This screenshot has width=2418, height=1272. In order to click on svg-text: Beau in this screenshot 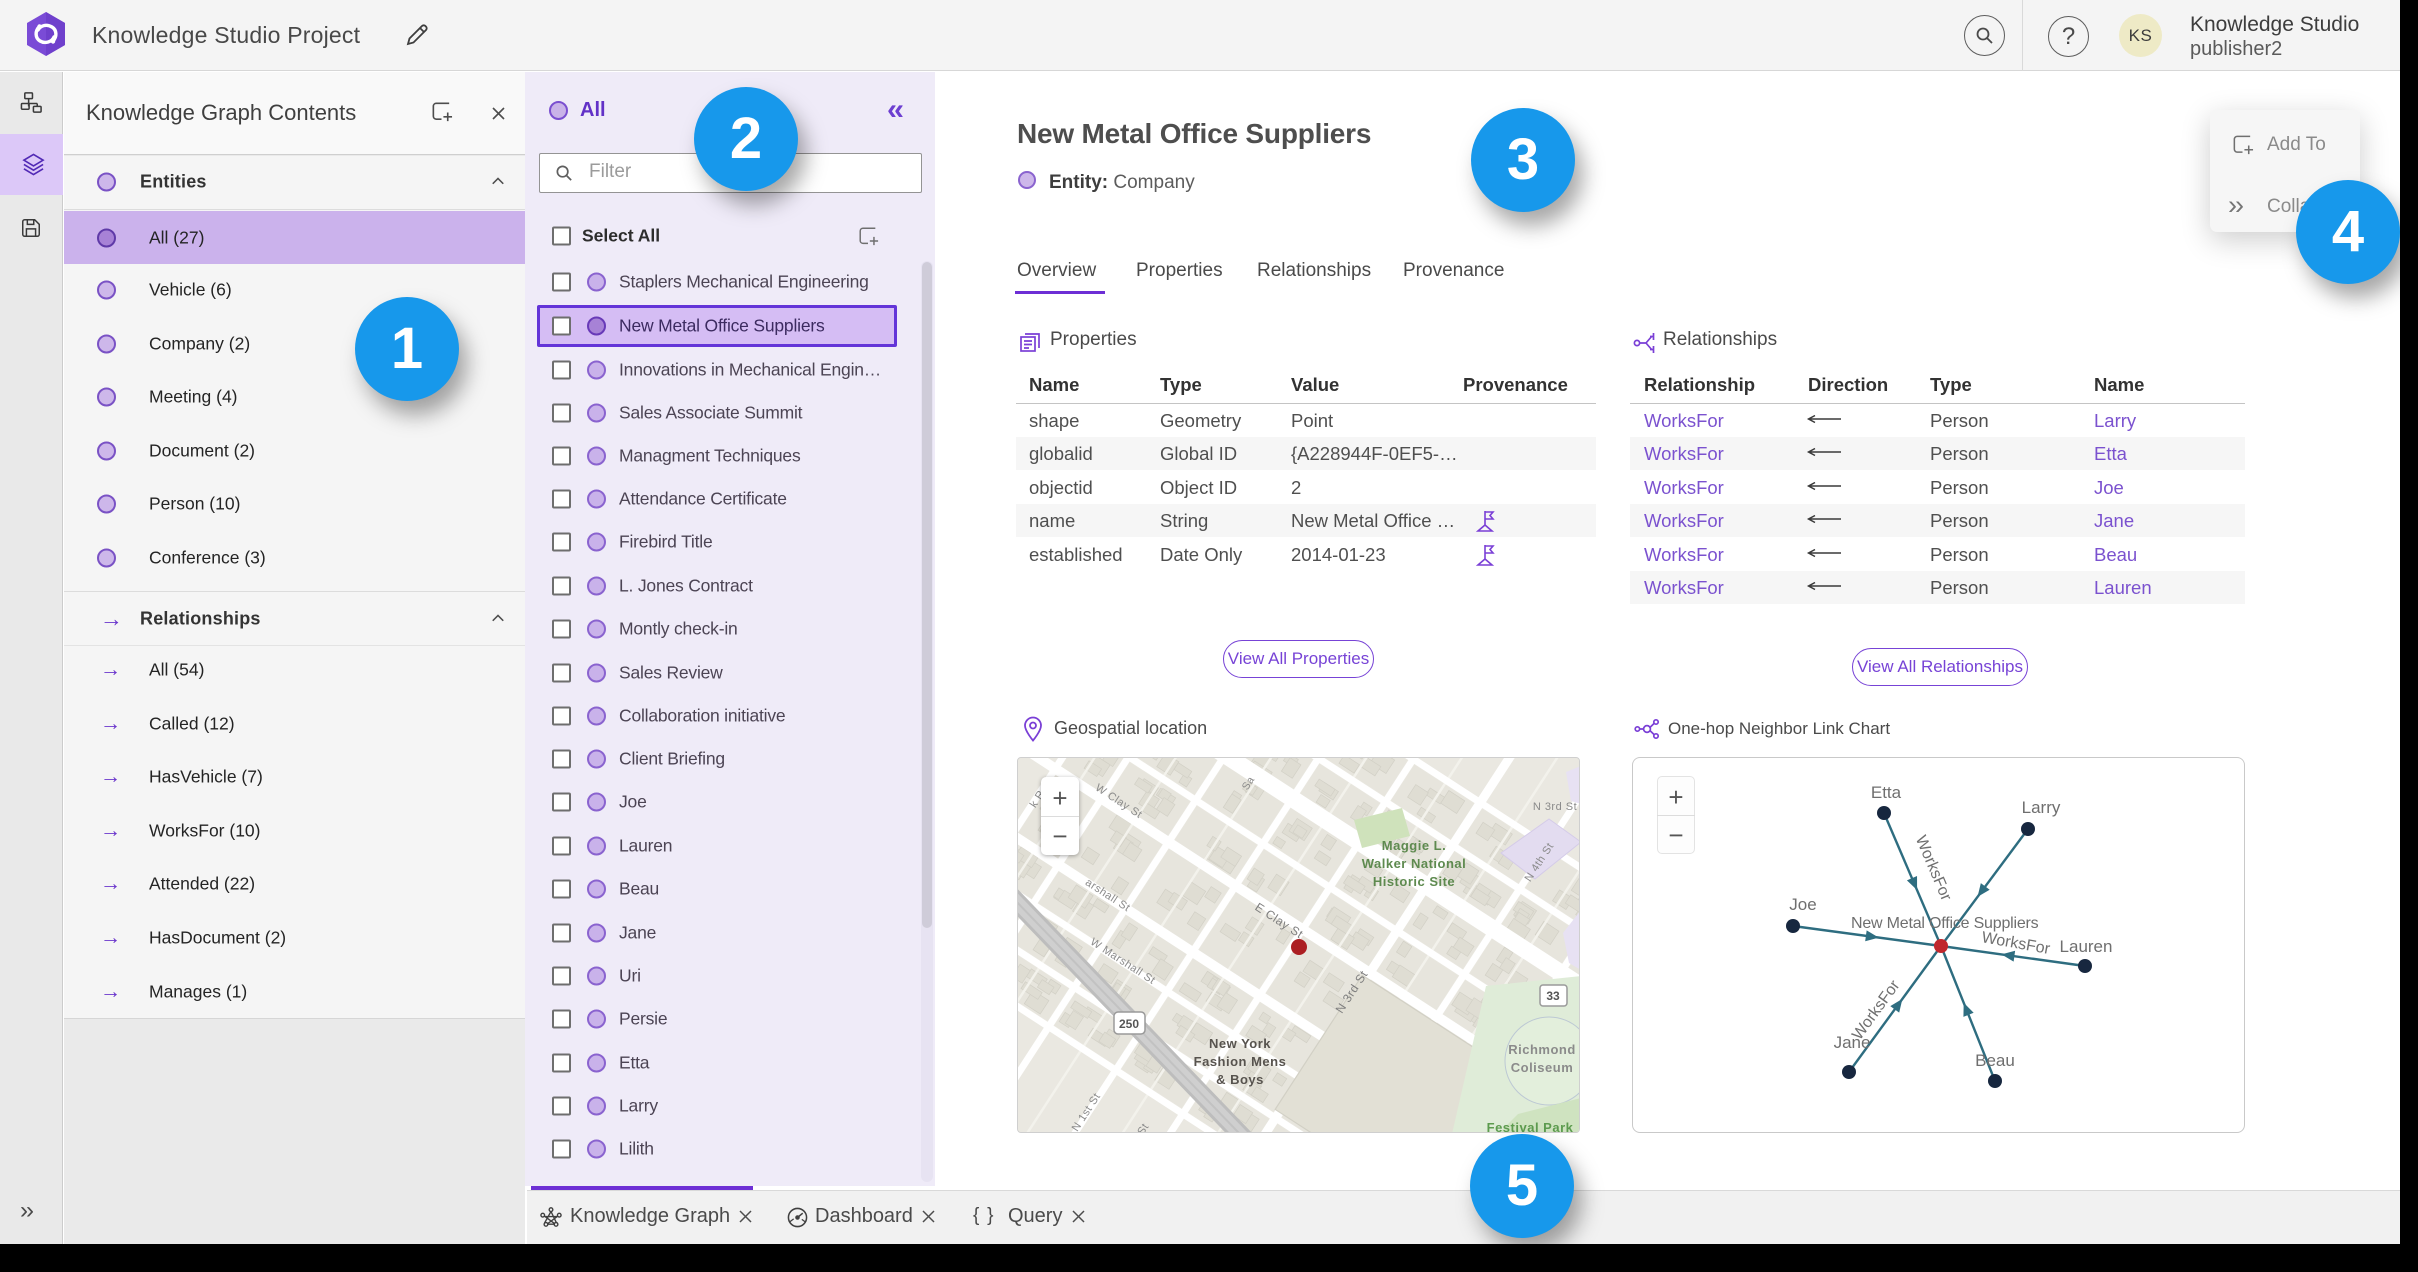, I will do `click(1995, 1060)`.